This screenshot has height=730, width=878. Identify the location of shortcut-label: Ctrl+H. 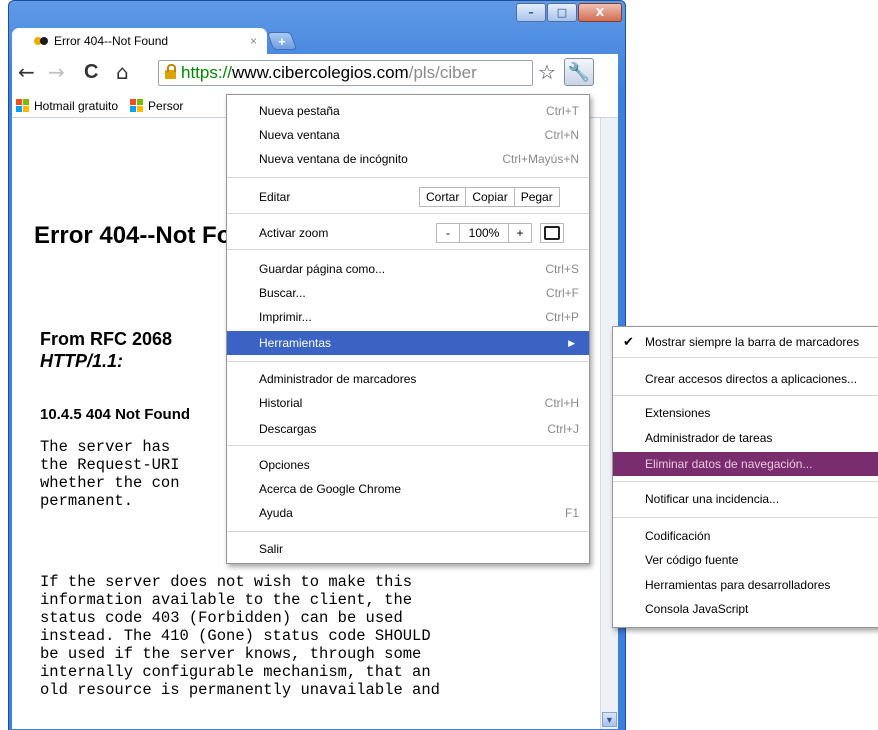
(561, 403).